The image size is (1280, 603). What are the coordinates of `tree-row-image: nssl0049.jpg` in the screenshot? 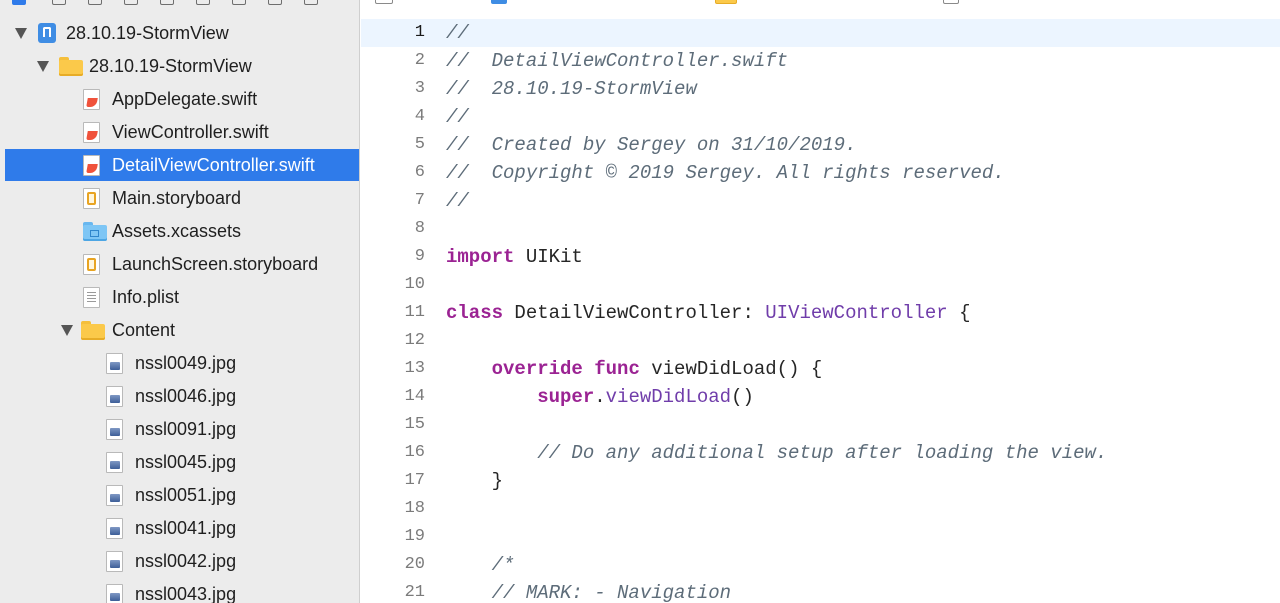 It's located at (182, 363).